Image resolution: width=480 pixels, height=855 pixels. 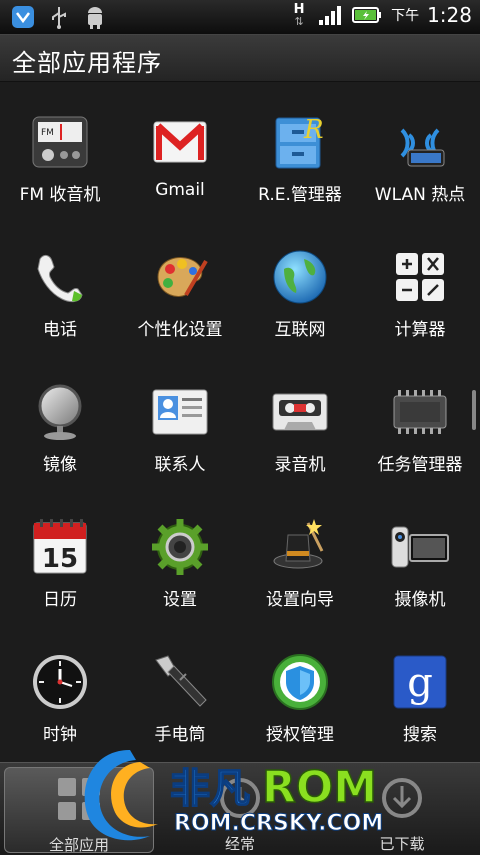 What do you see at coordinates (60, 465) in the screenshot?
I see `app-label: 镜像` at bounding box center [60, 465].